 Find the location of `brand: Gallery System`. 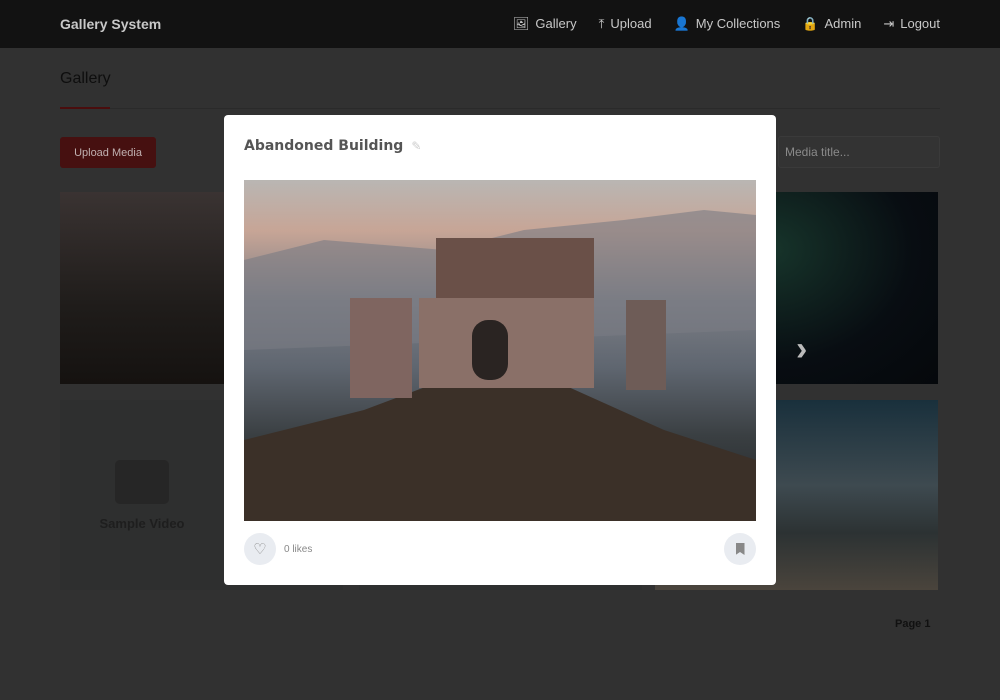

brand: Gallery System is located at coordinates (110, 24).